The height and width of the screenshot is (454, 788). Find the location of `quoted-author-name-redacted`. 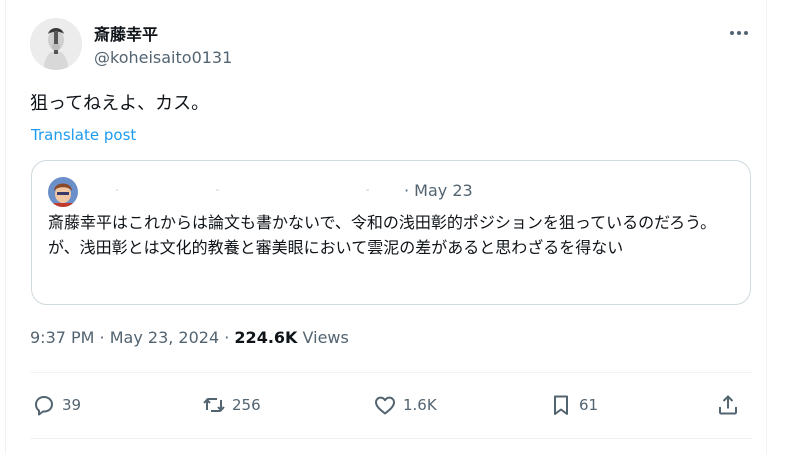

quoted-author-name-redacted is located at coordinates (266, 190).